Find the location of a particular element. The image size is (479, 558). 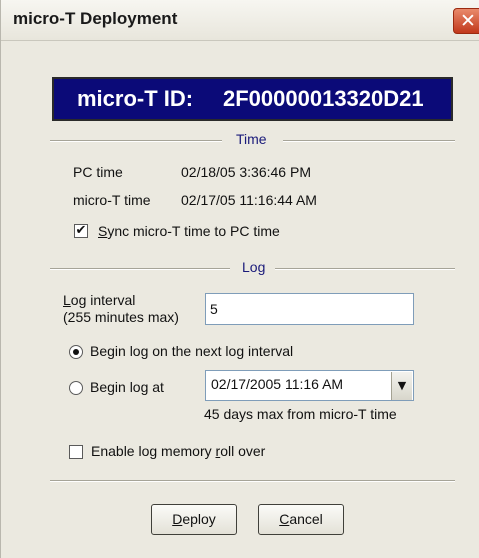

begin-log-hint: 45 days max from micro-T time is located at coordinates (300, 414).